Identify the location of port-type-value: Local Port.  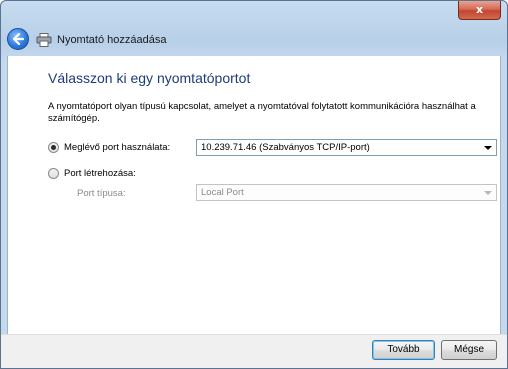
(222, 192).